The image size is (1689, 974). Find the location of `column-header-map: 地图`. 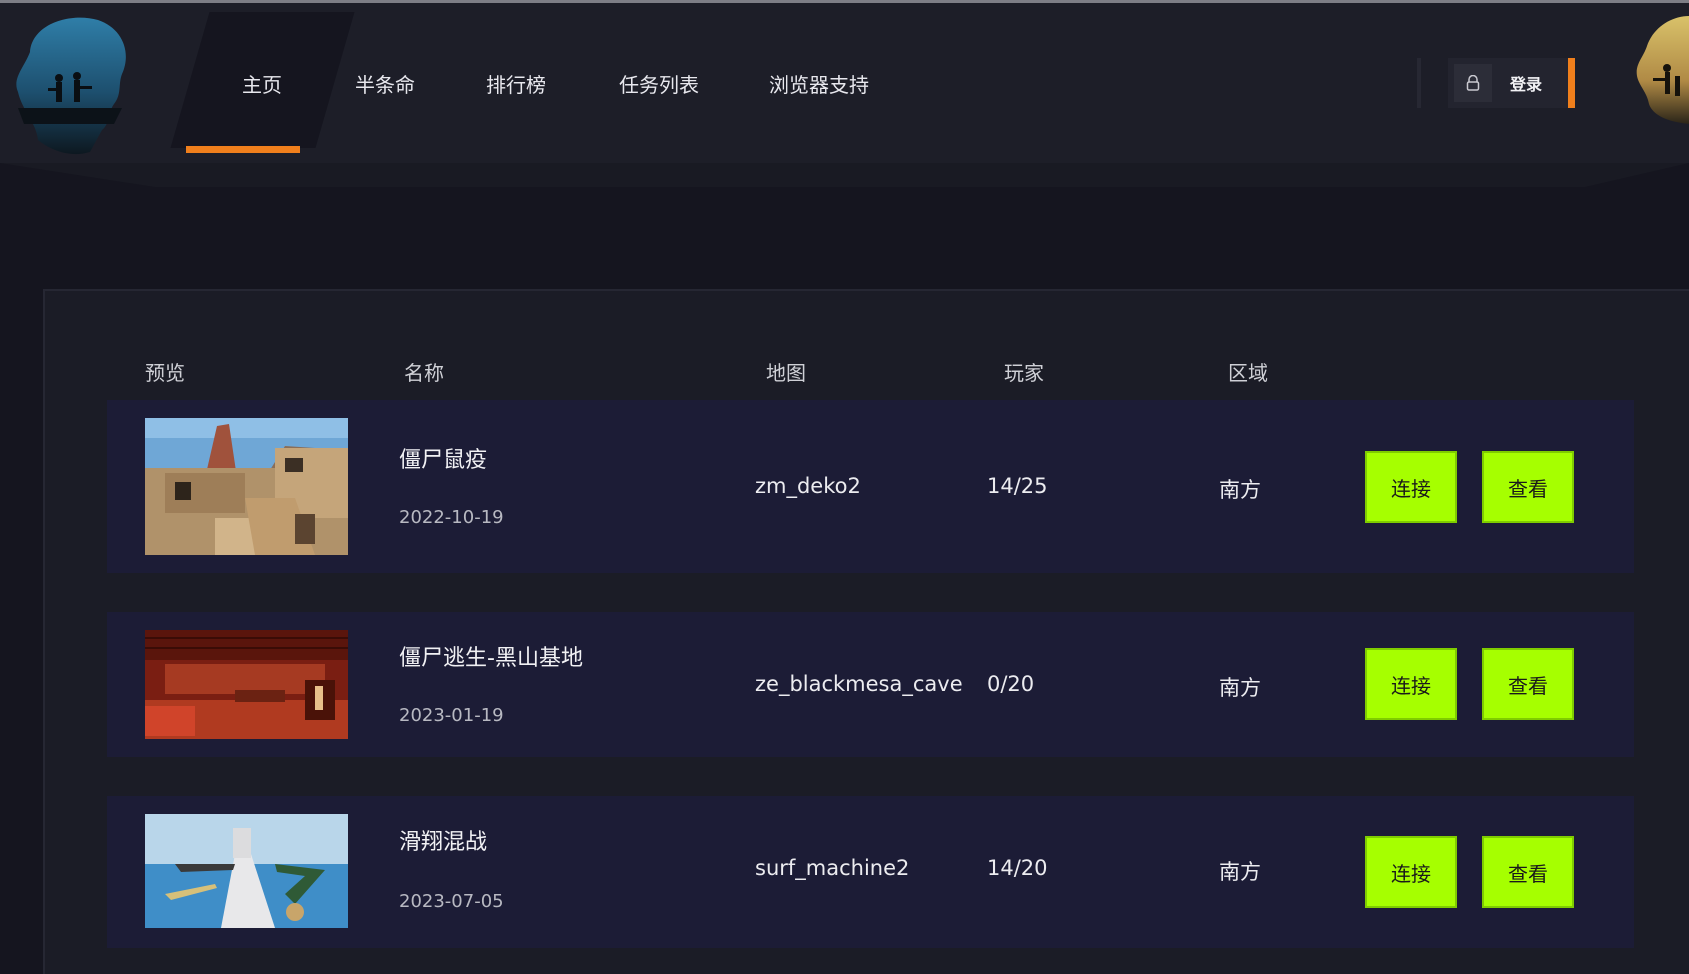

column-header-map: 地图 is located at coordinates (786, 373).